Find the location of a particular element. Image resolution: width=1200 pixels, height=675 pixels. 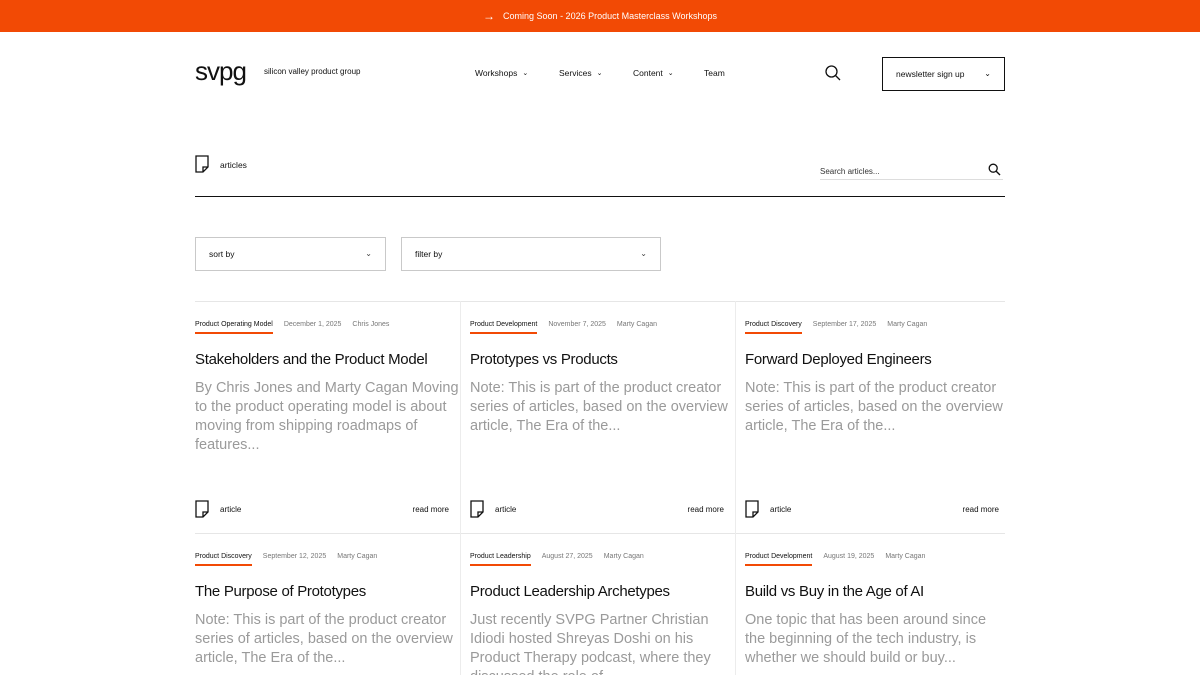

card-date: September 17, 2025 is located at coordinates (844, 324).